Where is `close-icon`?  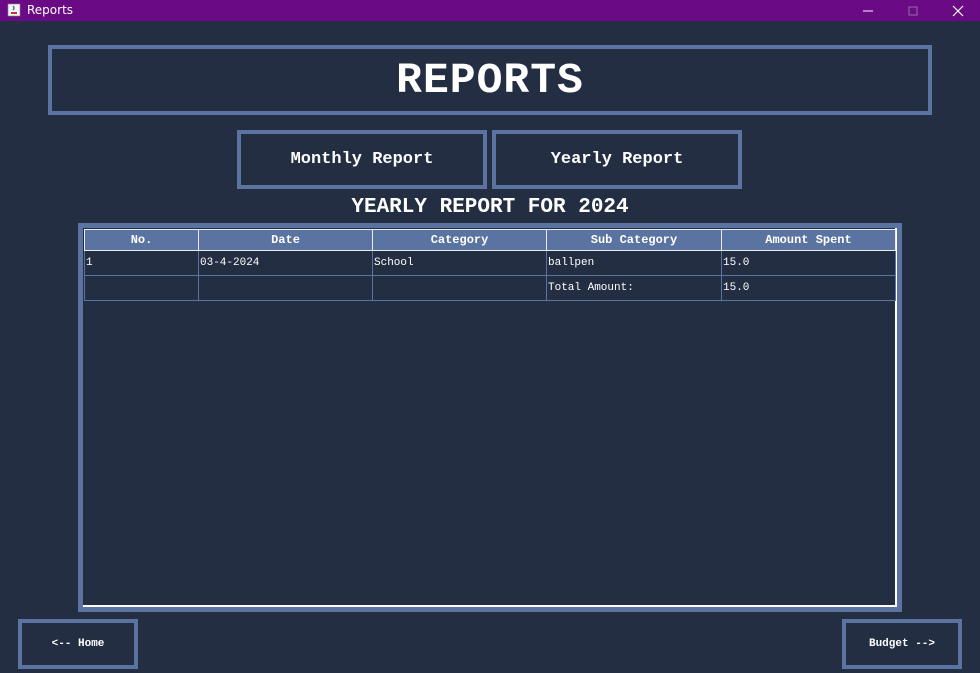
close-icon is located at coordinates (958, 10).